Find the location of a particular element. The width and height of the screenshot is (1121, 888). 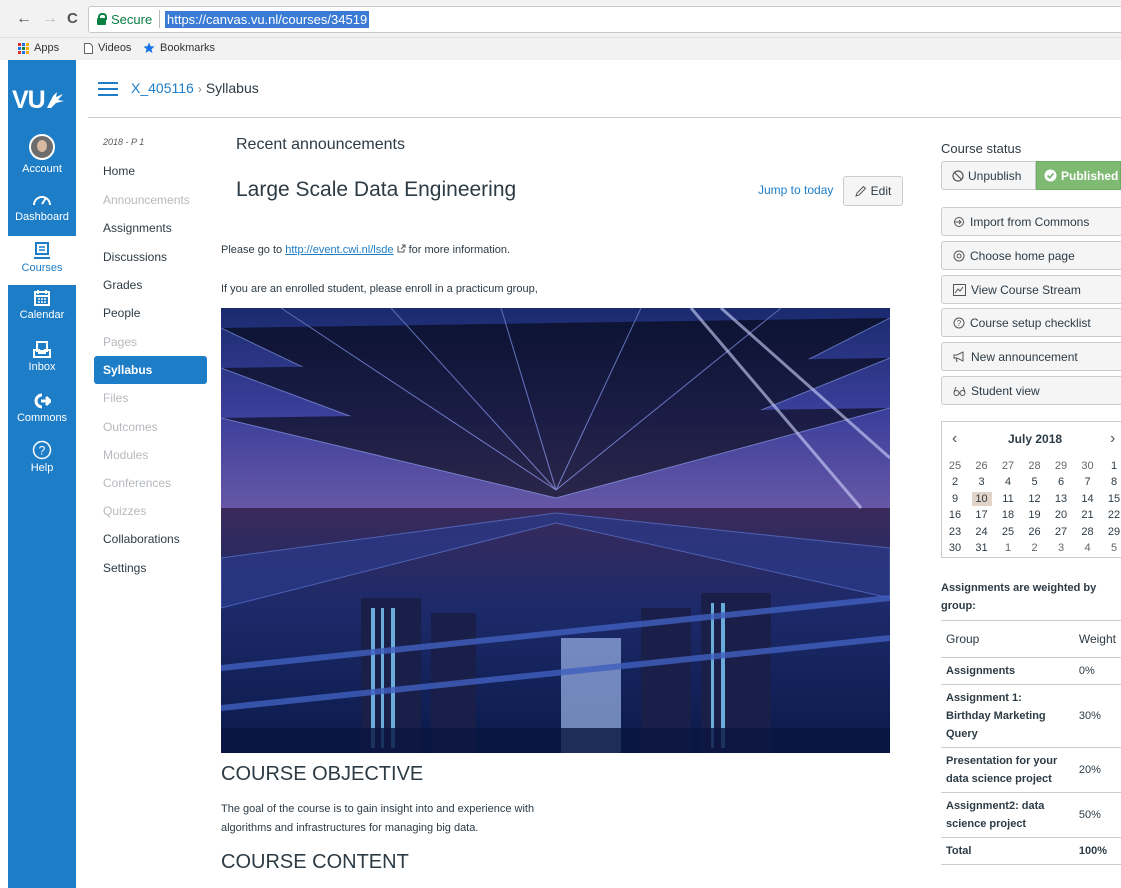

global-nav-help: ? Help is located at coordinates (42, 457).